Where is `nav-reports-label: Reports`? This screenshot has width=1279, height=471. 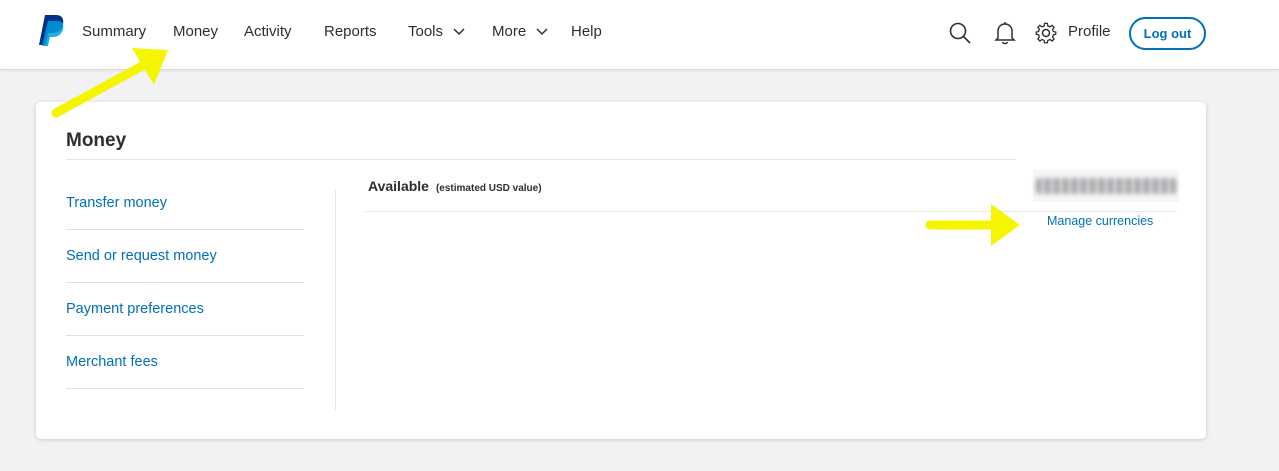
nav-reports-label: Reports is located at coordinates (350, 31).